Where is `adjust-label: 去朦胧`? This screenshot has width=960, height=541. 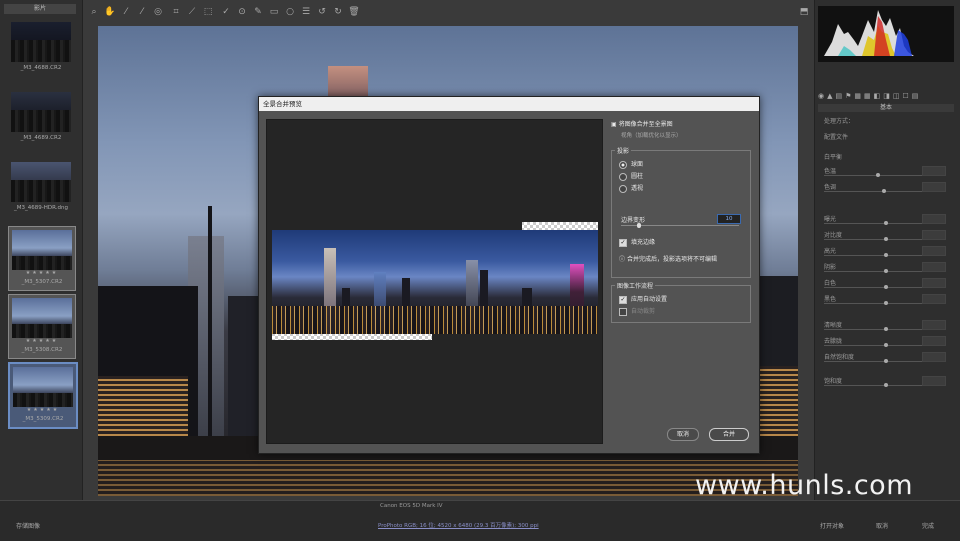 adjust-label: 去朦胧 is located at coordinates (833, 341).